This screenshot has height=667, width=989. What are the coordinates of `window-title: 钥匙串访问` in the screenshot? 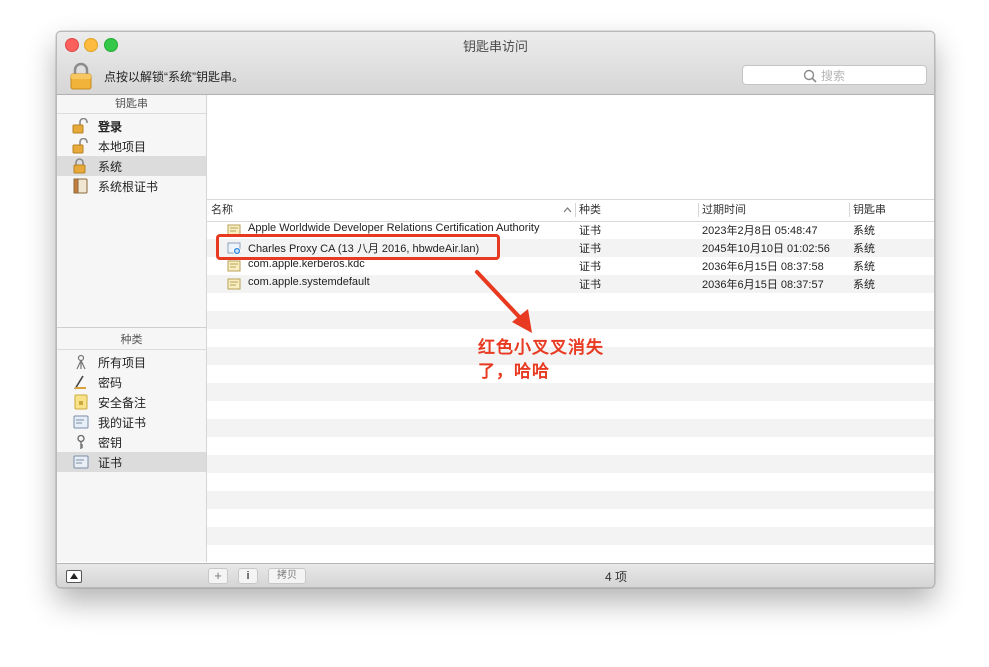 It's located at (495, 46).